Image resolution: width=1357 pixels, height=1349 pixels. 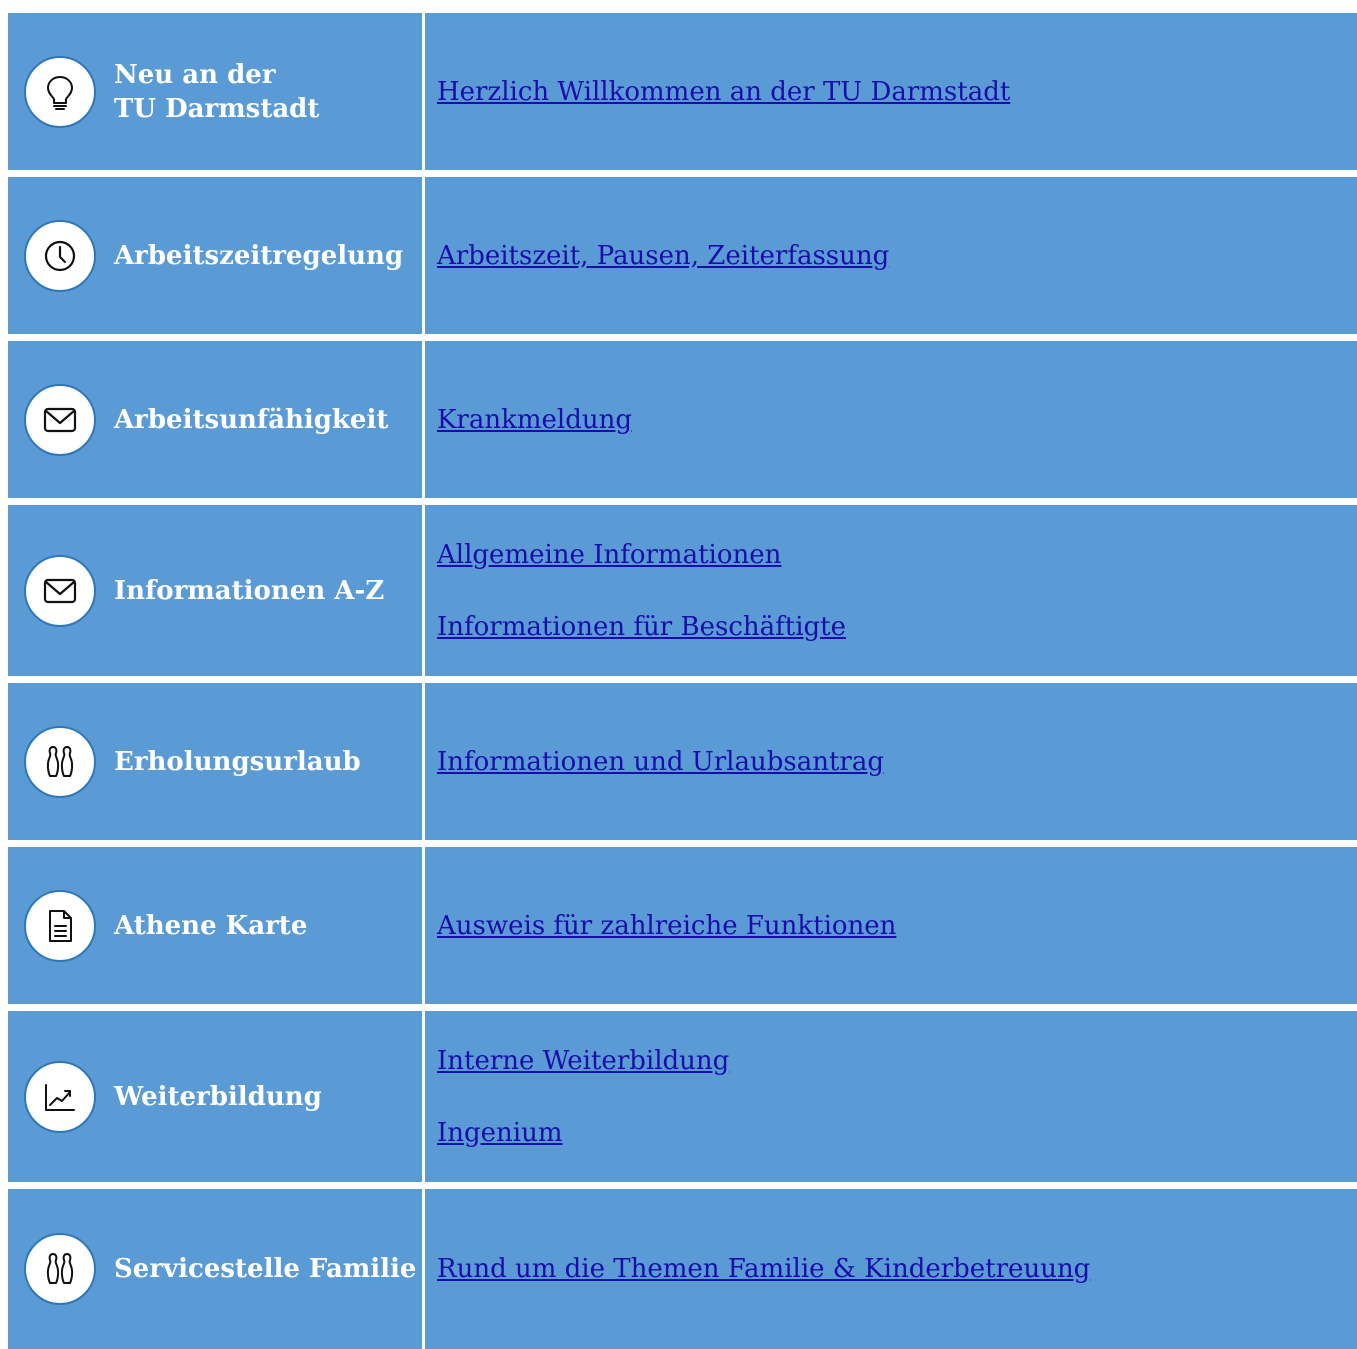 I want to click on table-row: Arbeitsunfähigkeit Krankmeldung, so click(x=682, y=419).